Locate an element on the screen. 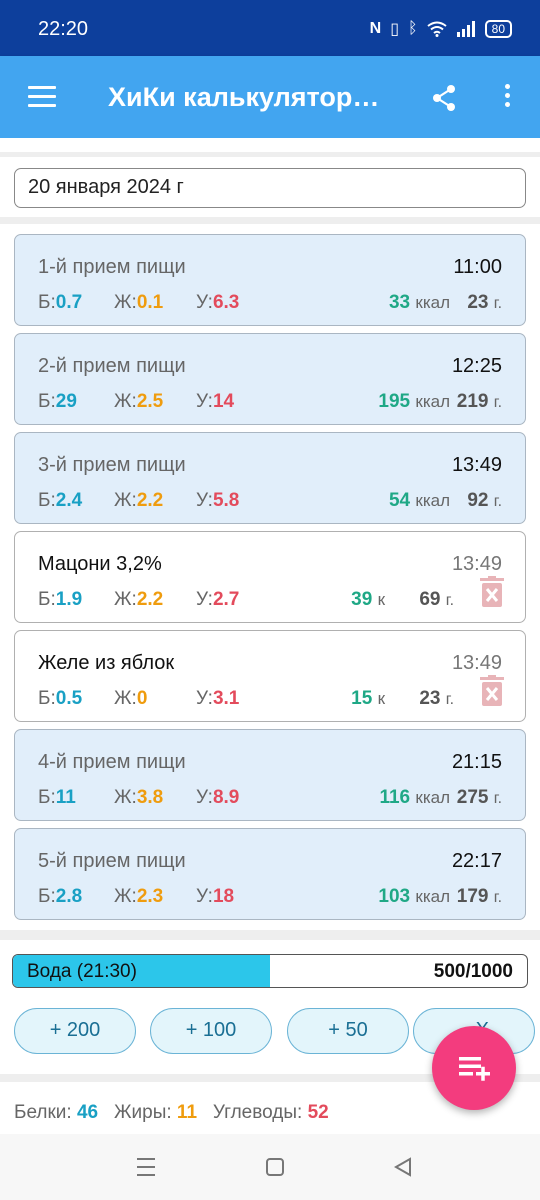  kcal-value: 39 is located at coordinates (362, 599).